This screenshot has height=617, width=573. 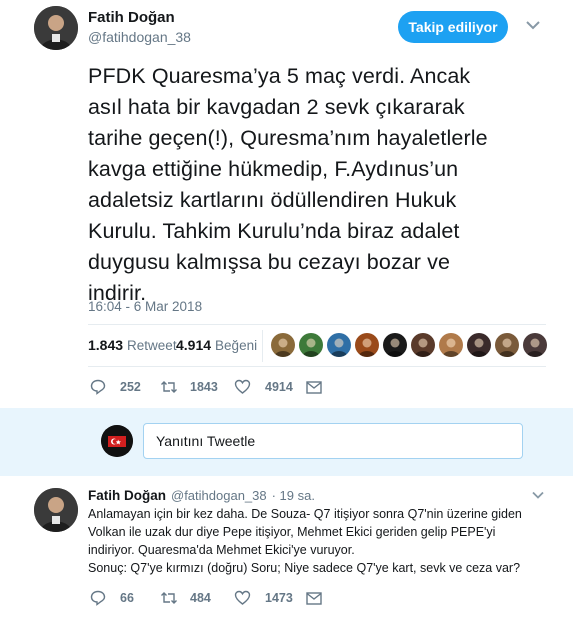 What do you see at coordinates (409, 345) in the screenshot?
I see `likers-avatars` at bounding box center [409, 345].